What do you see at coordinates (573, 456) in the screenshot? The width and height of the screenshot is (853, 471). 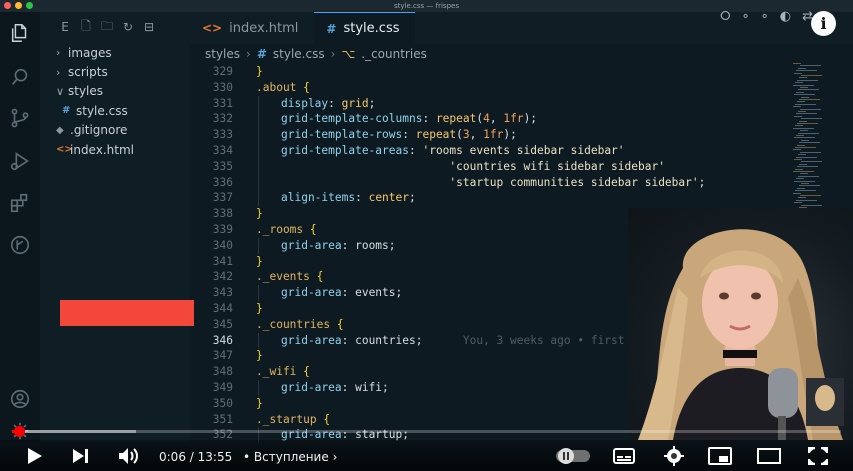 I see `autoplay-toggle` at bounding box center [573, 456].